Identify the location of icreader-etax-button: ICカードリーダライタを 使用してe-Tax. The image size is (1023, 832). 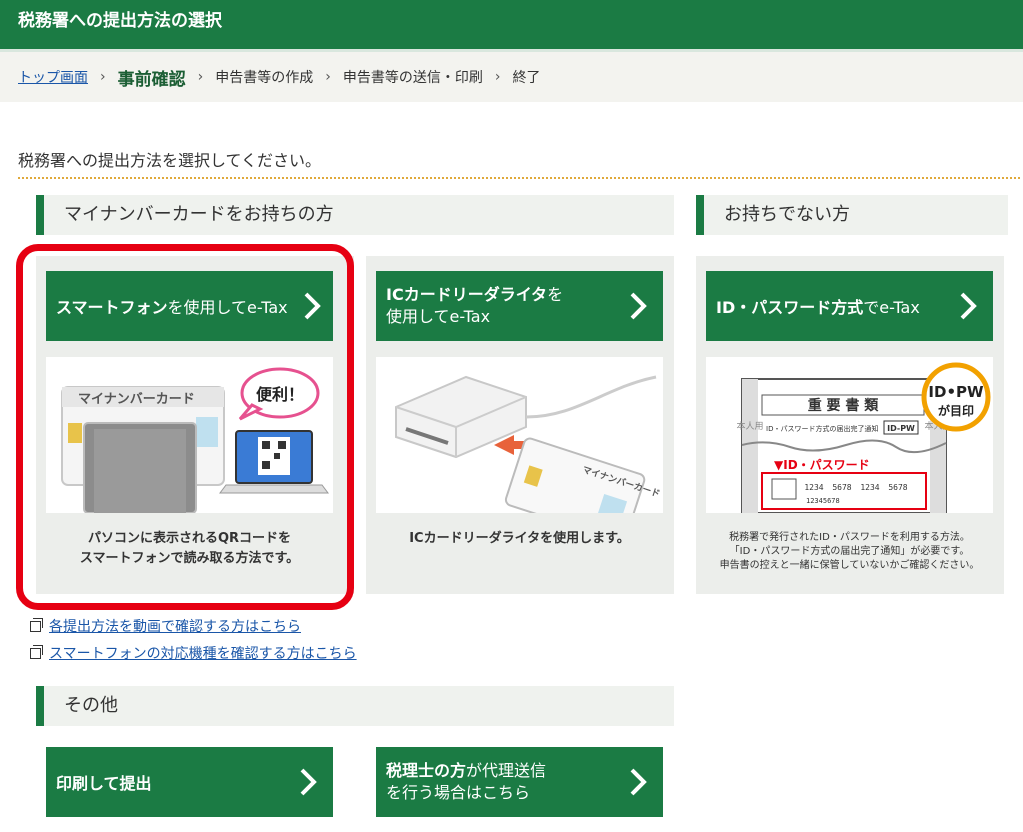
(519, 306).